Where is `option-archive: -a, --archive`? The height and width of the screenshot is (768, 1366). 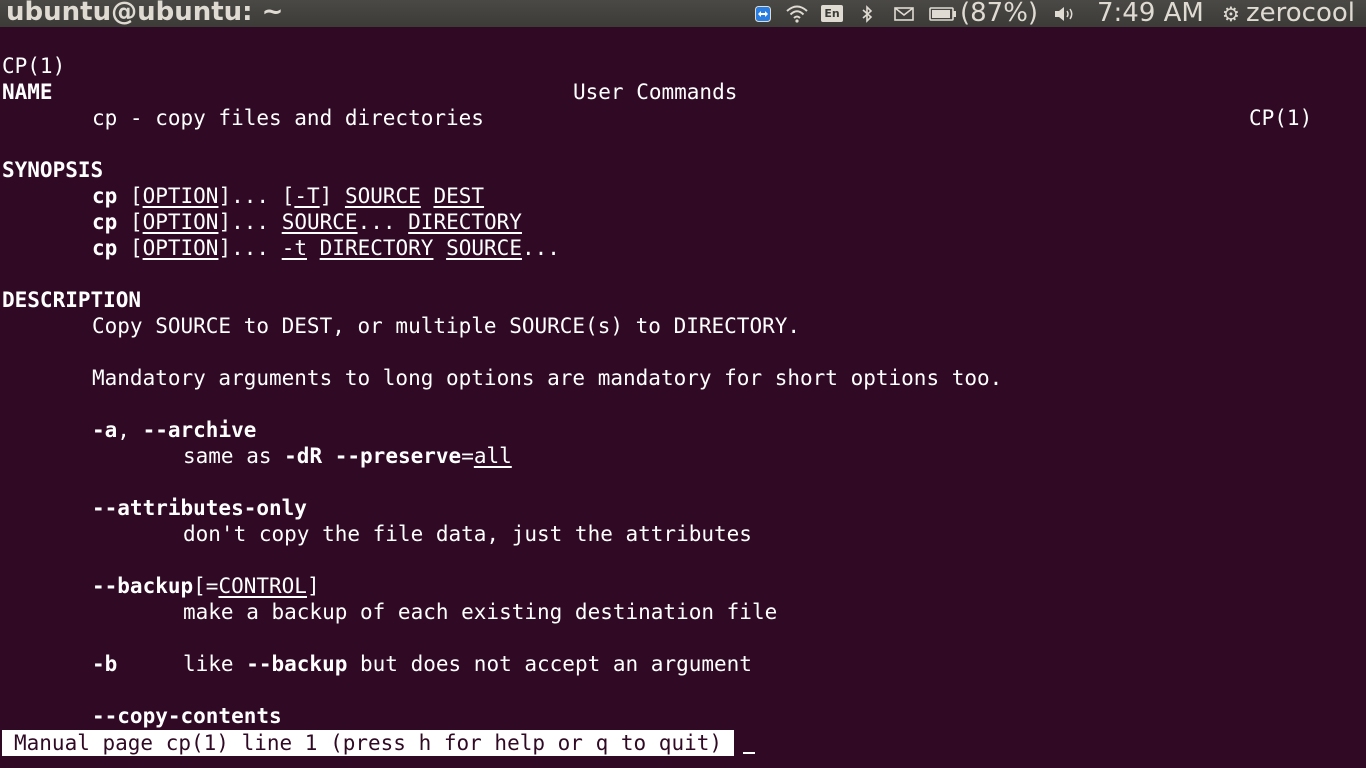 option-archive: -a, --archive is located at coordinates (174, 430).